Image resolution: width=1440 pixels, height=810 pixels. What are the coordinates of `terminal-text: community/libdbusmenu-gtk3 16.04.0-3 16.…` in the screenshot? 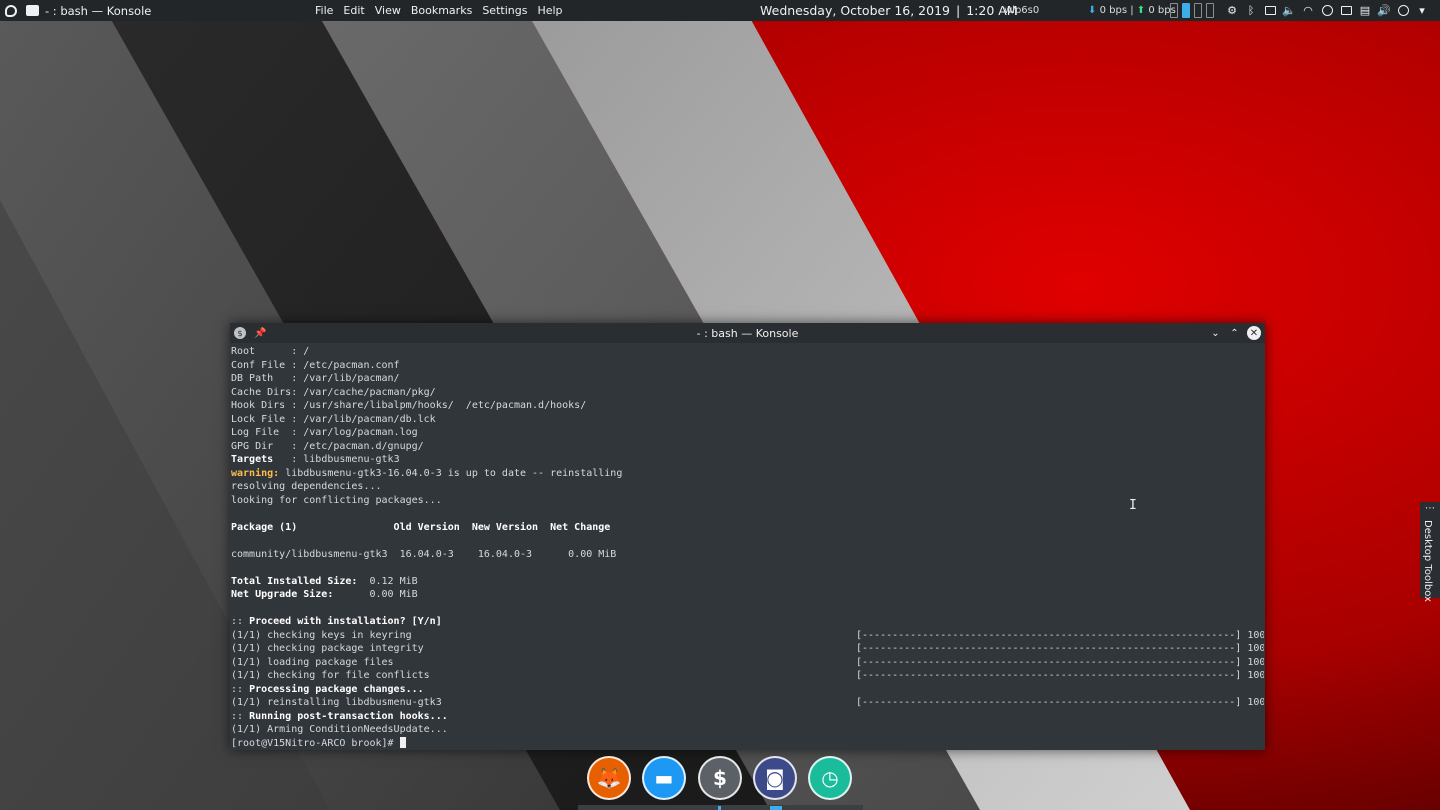 It's located at (424, 554).